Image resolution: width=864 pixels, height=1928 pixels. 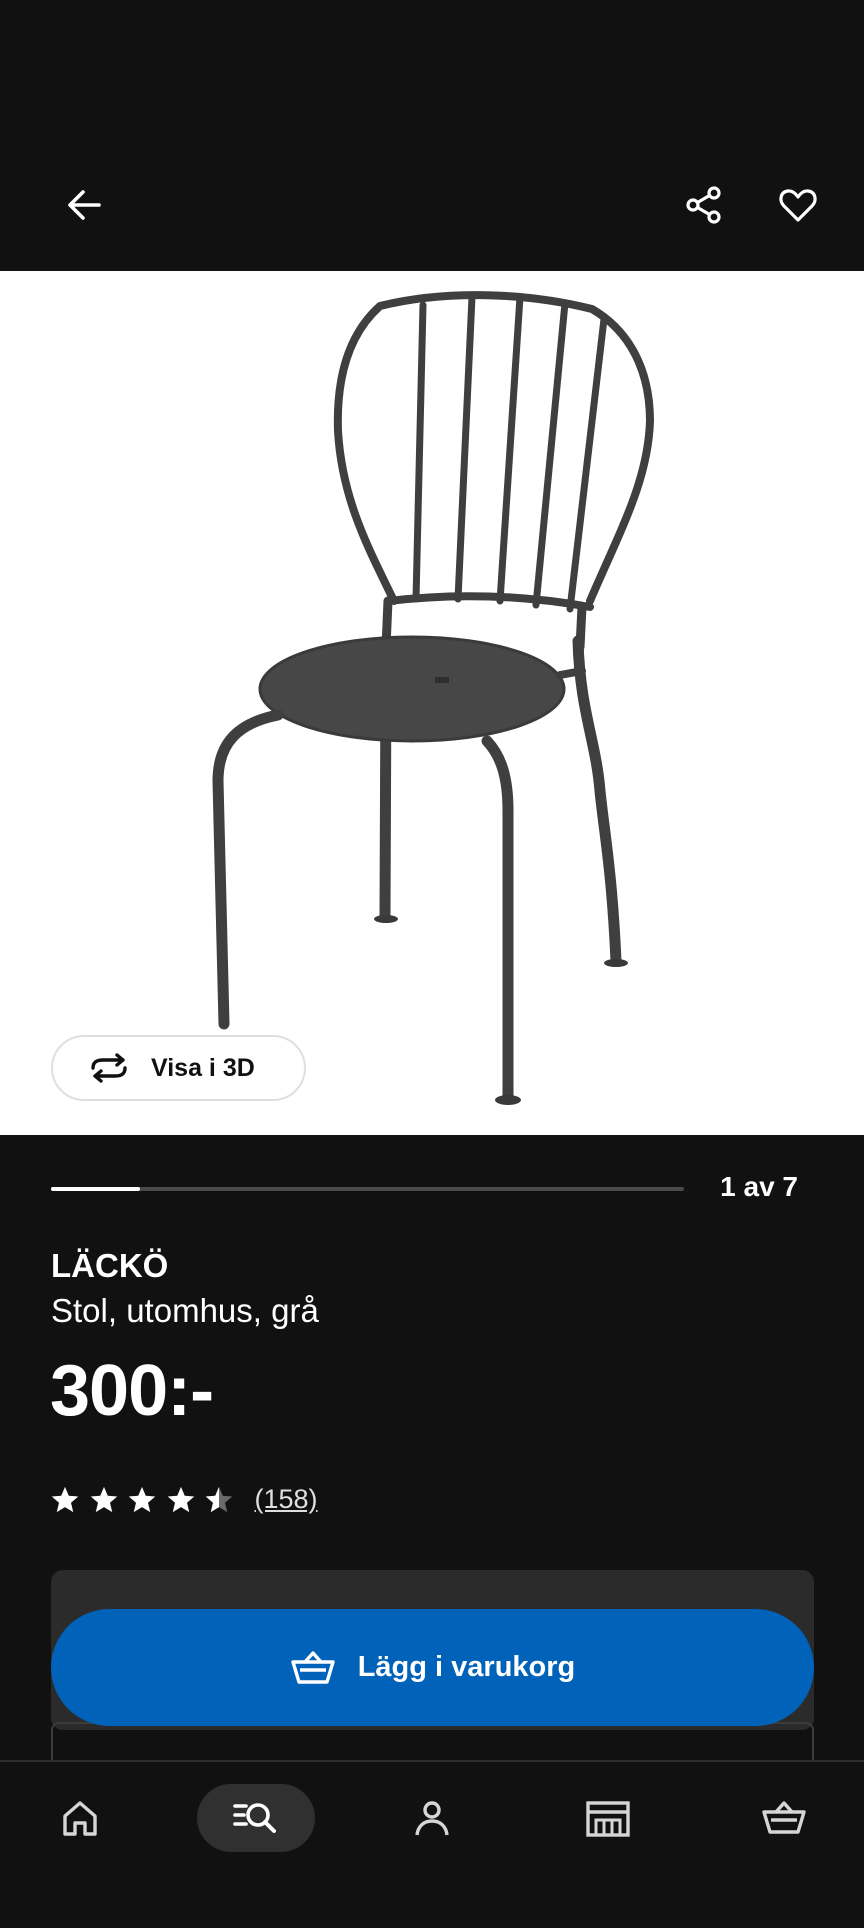 I want to click on search-icon, so click(x=254, y=1818).